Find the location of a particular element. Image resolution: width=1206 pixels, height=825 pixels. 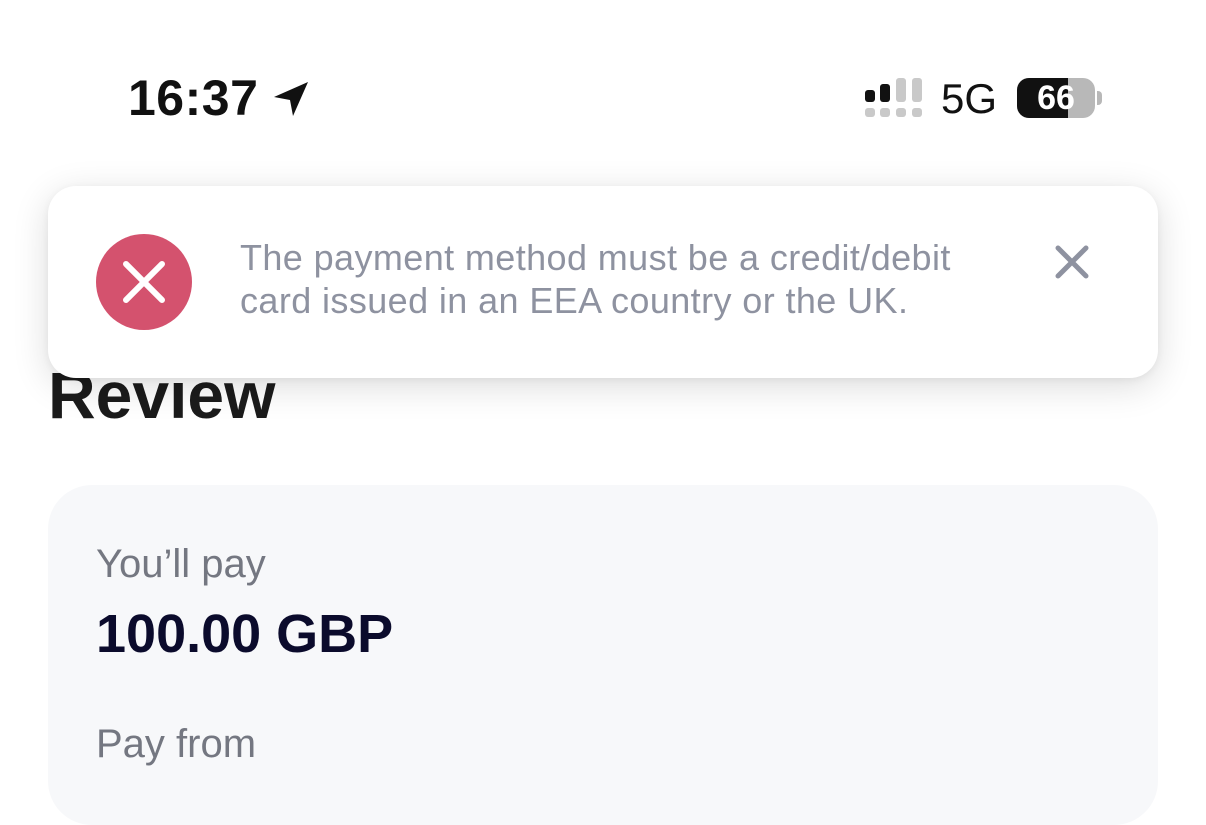

pay-label: You’ll pay is located at coordinates (181, 564).